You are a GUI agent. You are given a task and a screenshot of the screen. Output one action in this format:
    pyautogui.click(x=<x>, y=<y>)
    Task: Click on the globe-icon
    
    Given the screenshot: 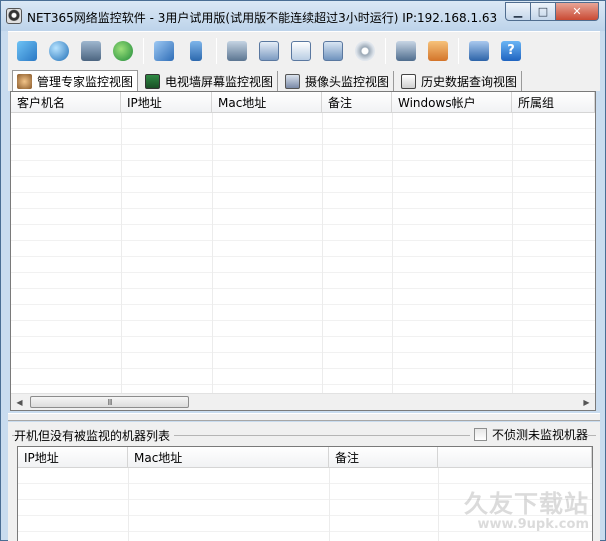 What is the action you would take?
    pyautogui.click(x=59, y=50)
    